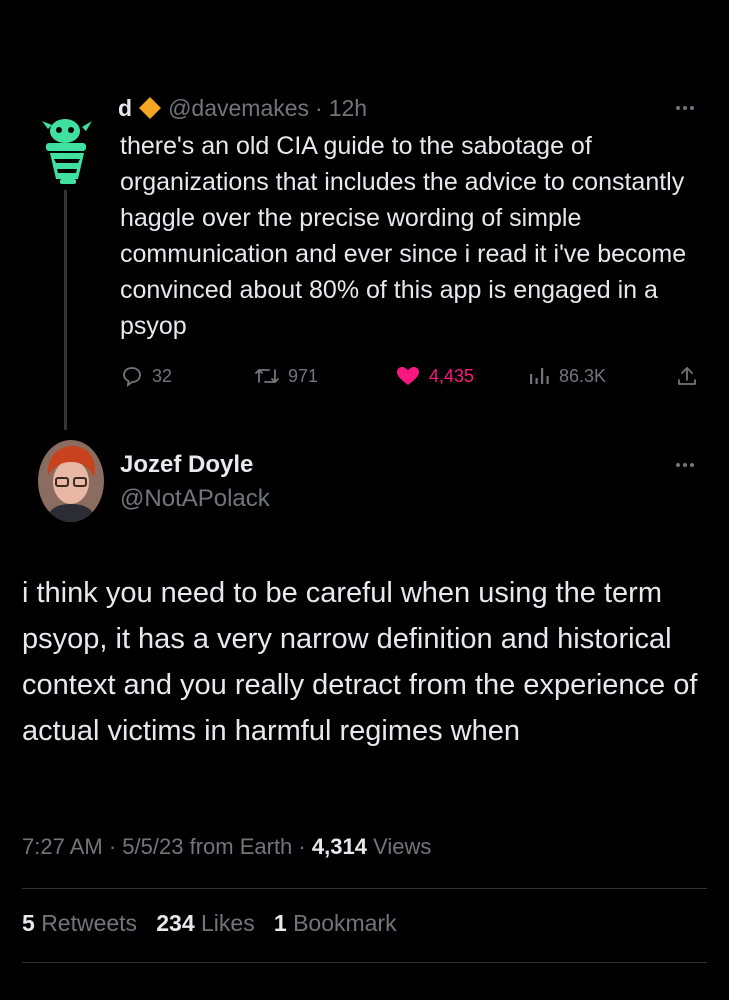 The height and width of the screenshot is (1000, 729). What do you see at coordinates (339, 846) in the screenshot?
I see `tweet-views-count: 4,314` at bounding box center [339, 846].